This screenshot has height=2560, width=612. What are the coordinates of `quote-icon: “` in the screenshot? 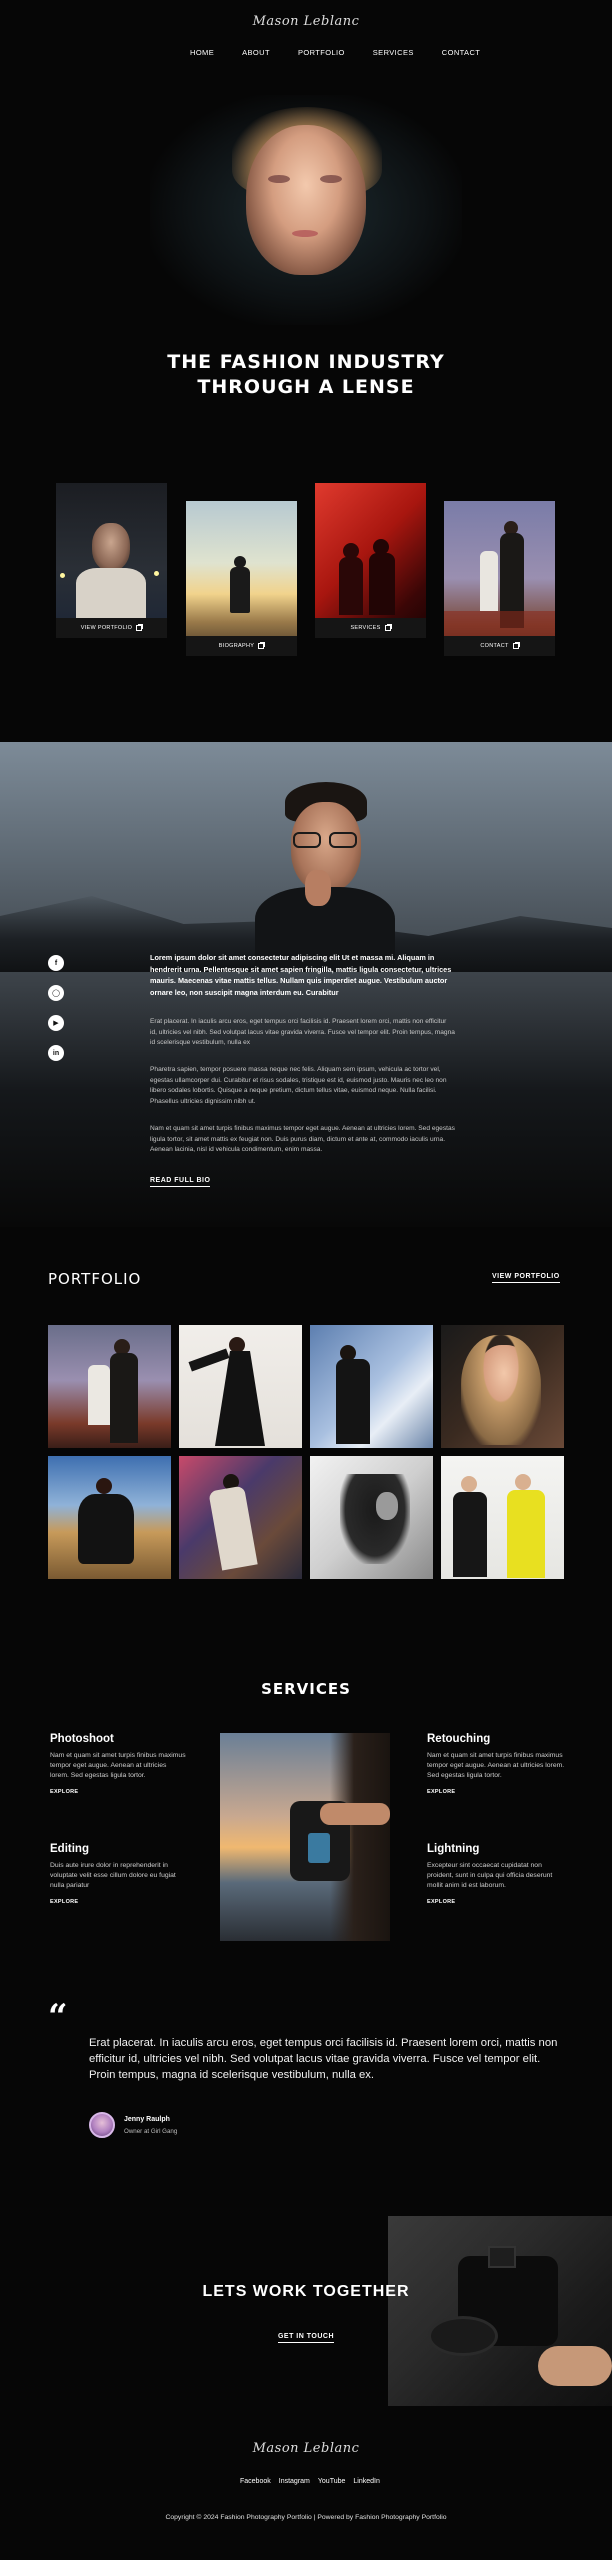 It's located at (58, 2017).